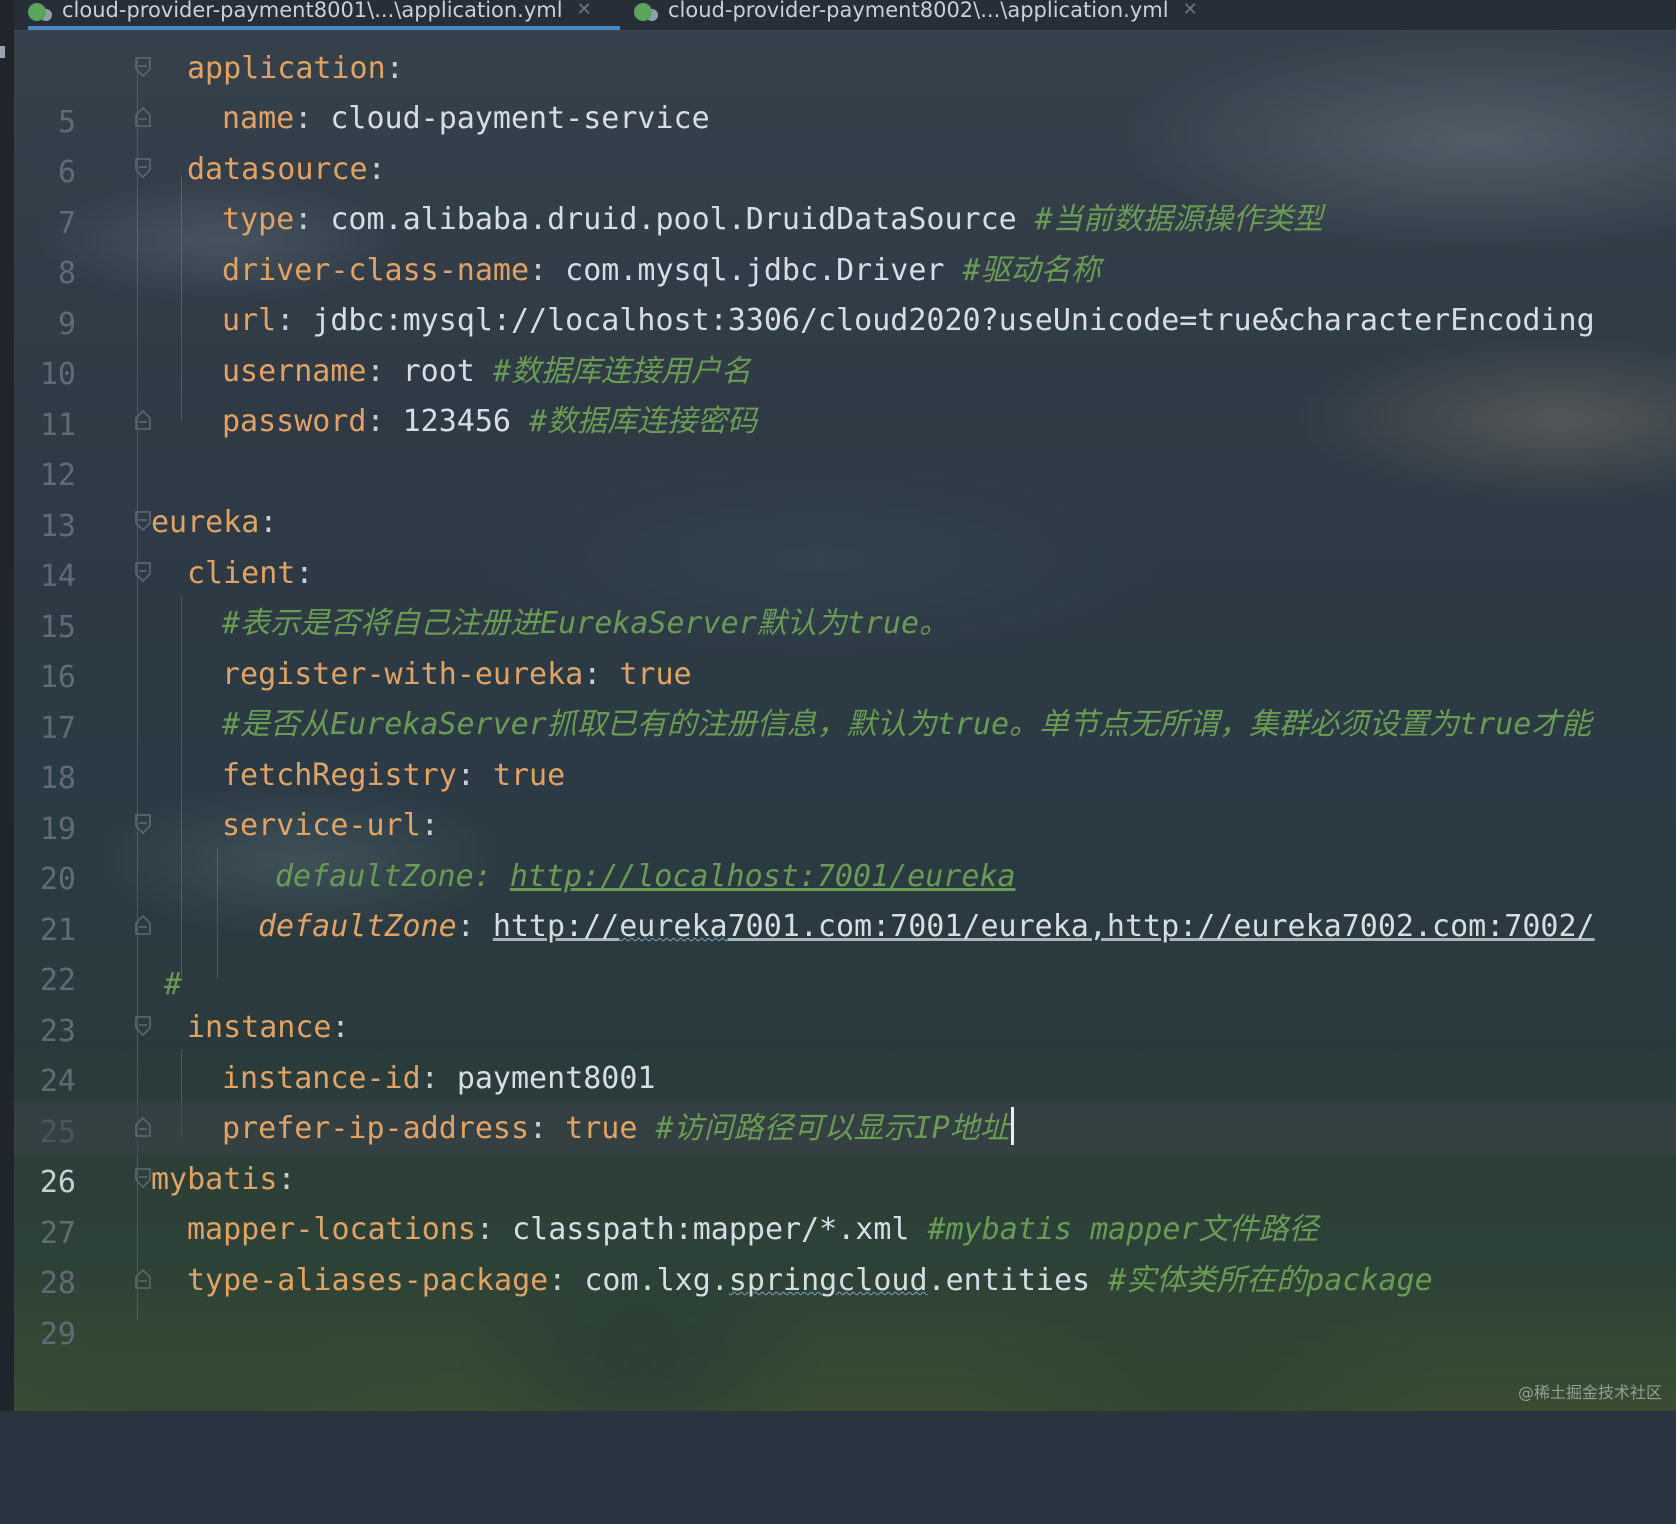  Describe the element at coordinates (845, 1151) in the screenshot. I see `code-line-current: 26 prefer-ip-address: true #访问路径可以显示IP地址` at that location.